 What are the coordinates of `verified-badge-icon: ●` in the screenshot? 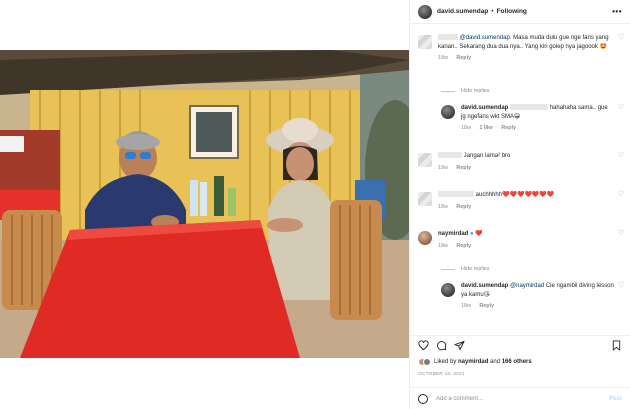 It's located at (472, 234).